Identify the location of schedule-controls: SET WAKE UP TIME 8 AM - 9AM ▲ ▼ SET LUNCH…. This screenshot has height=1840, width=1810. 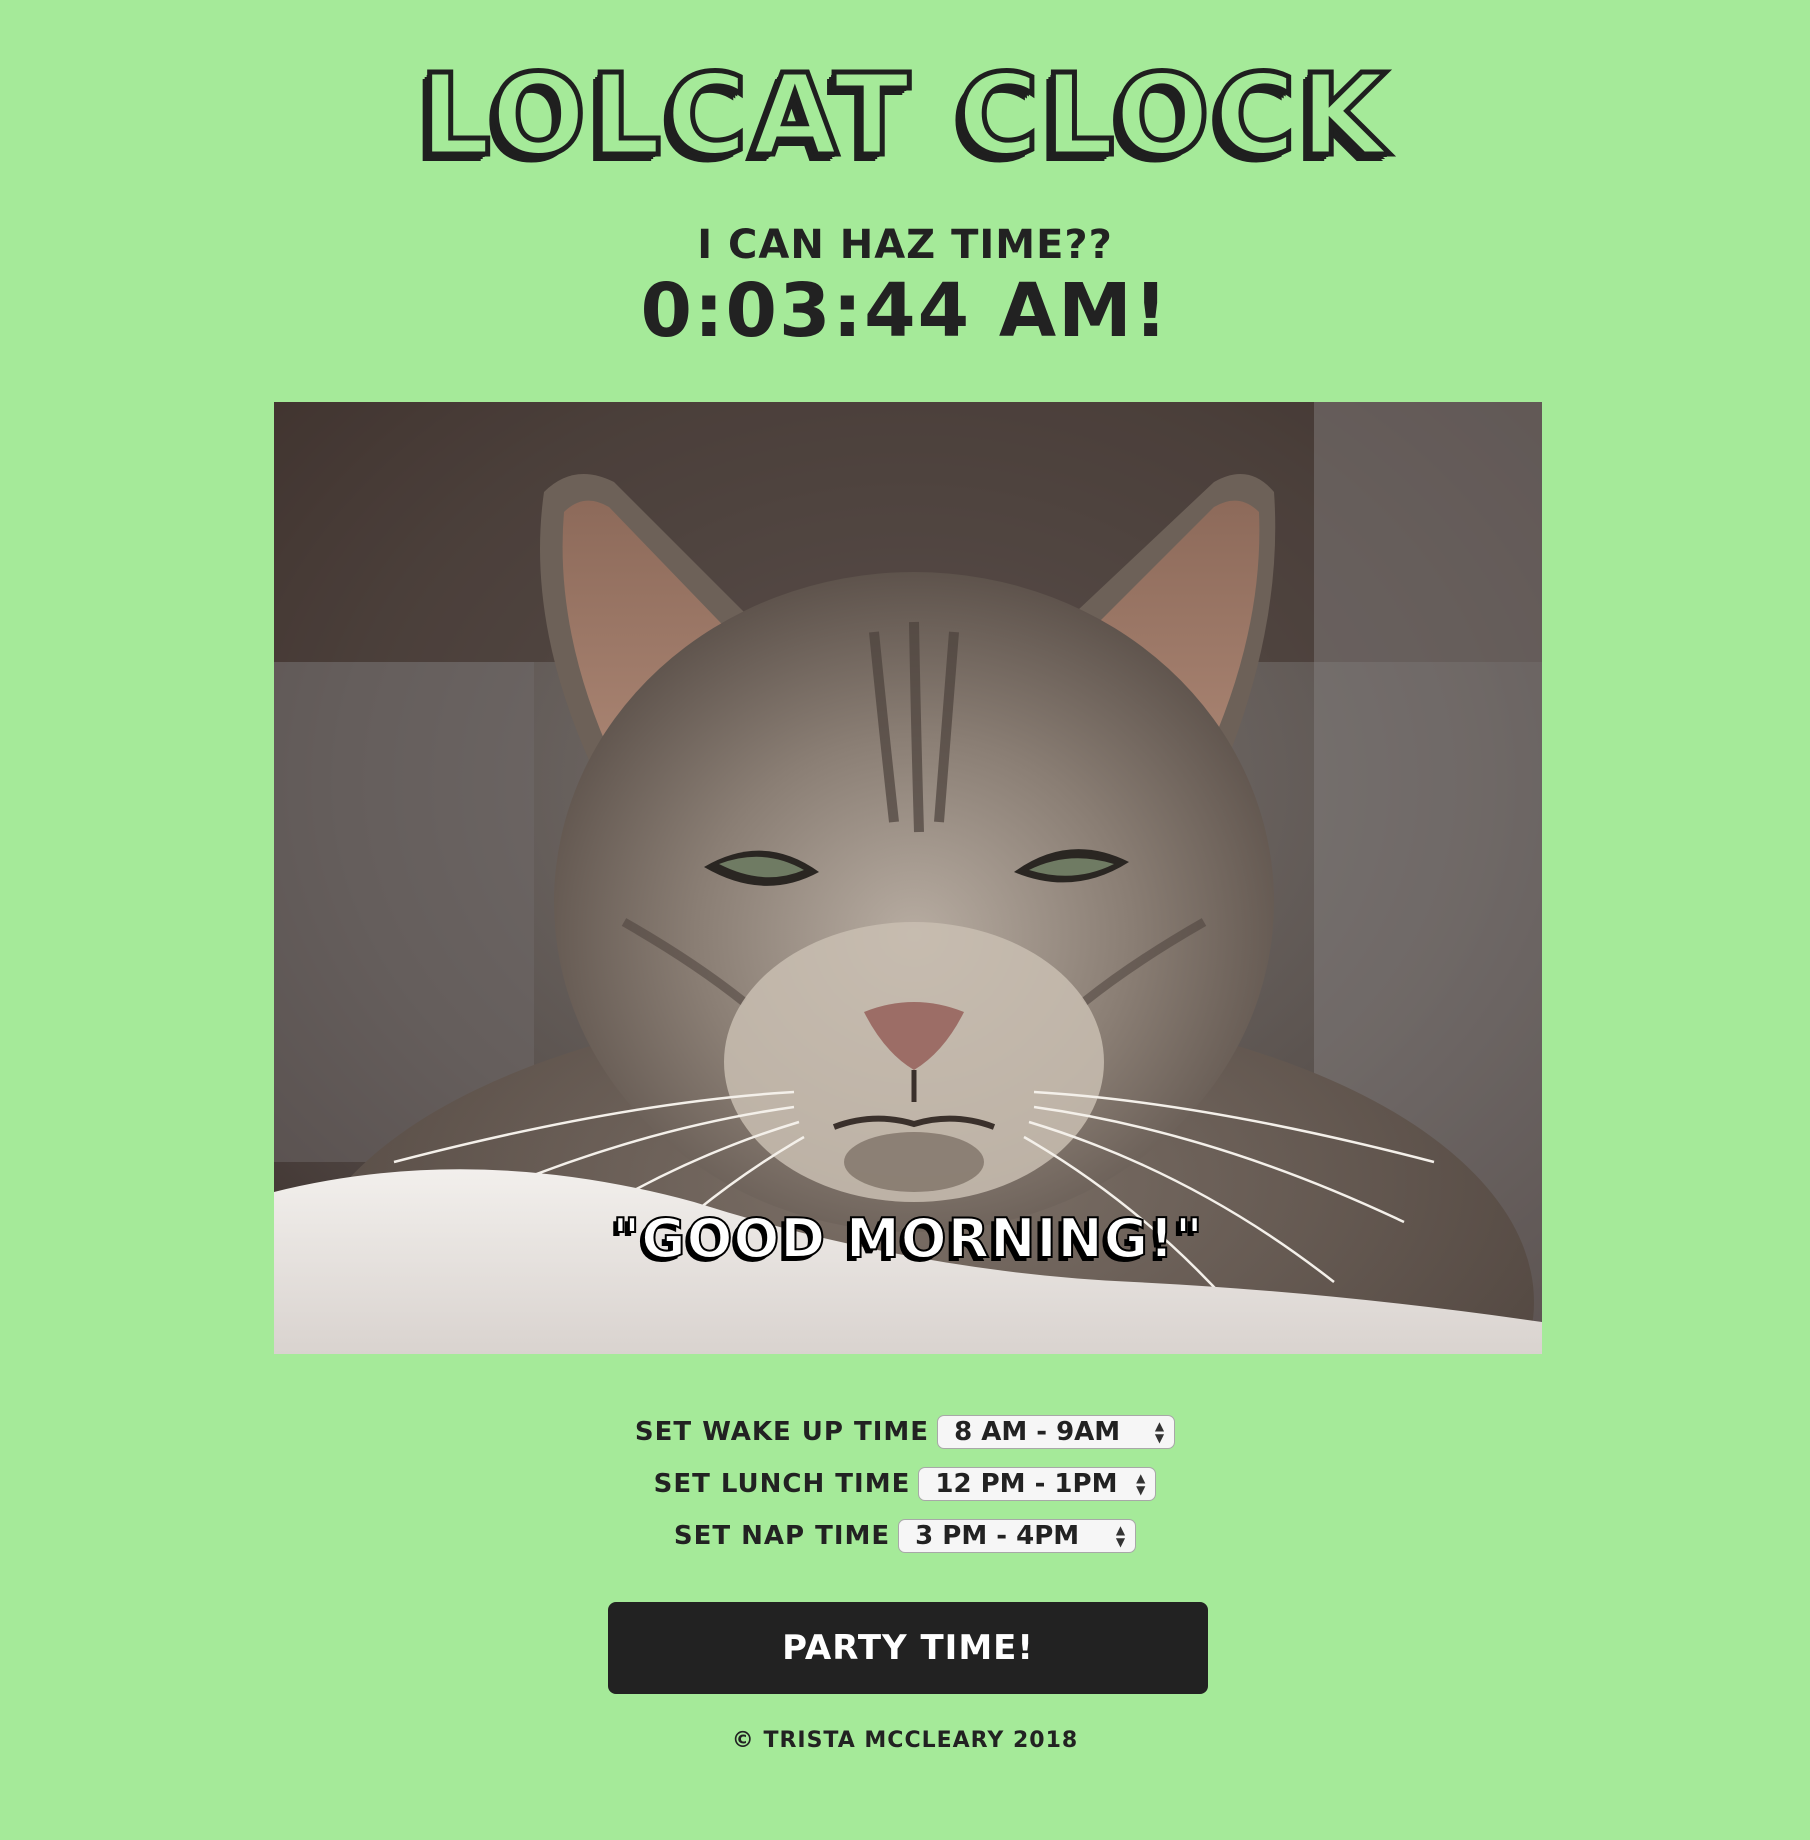
(905, 1490).